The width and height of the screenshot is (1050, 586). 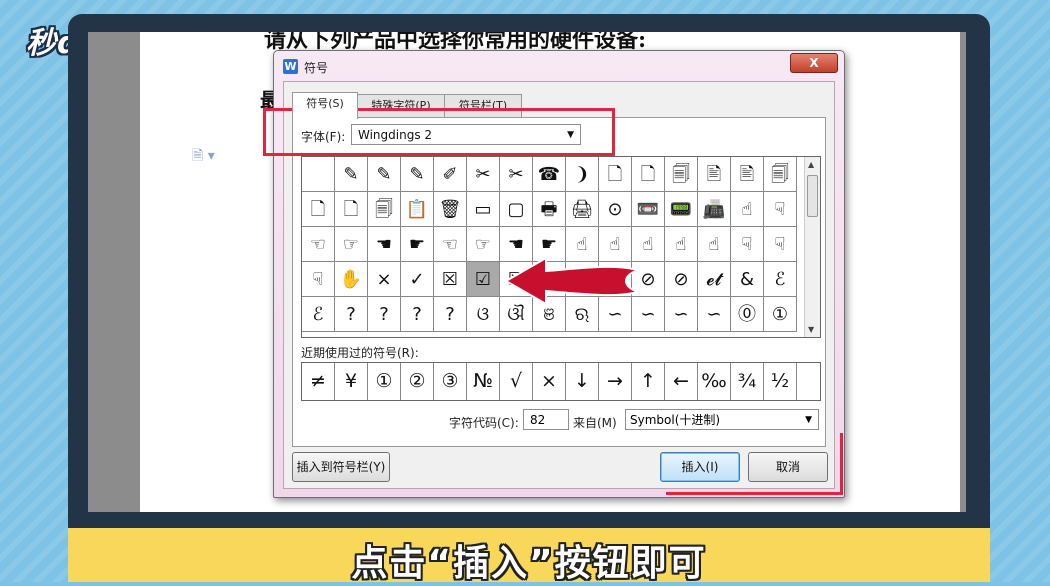 I want to click on close-button: X, so click(x=814, y=63).